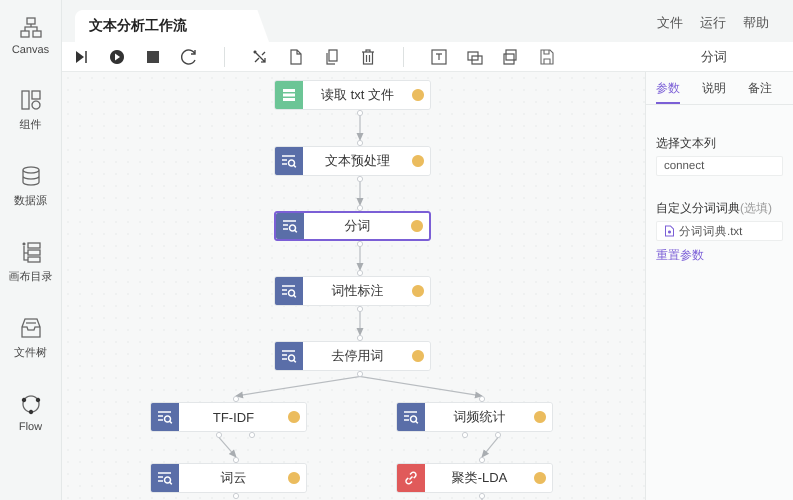 This screenshot has width=793, height=500. What do you see at coordinates (31, 252) in the screenshot?
I see `outline-icon` at bounding box center [31, 252].